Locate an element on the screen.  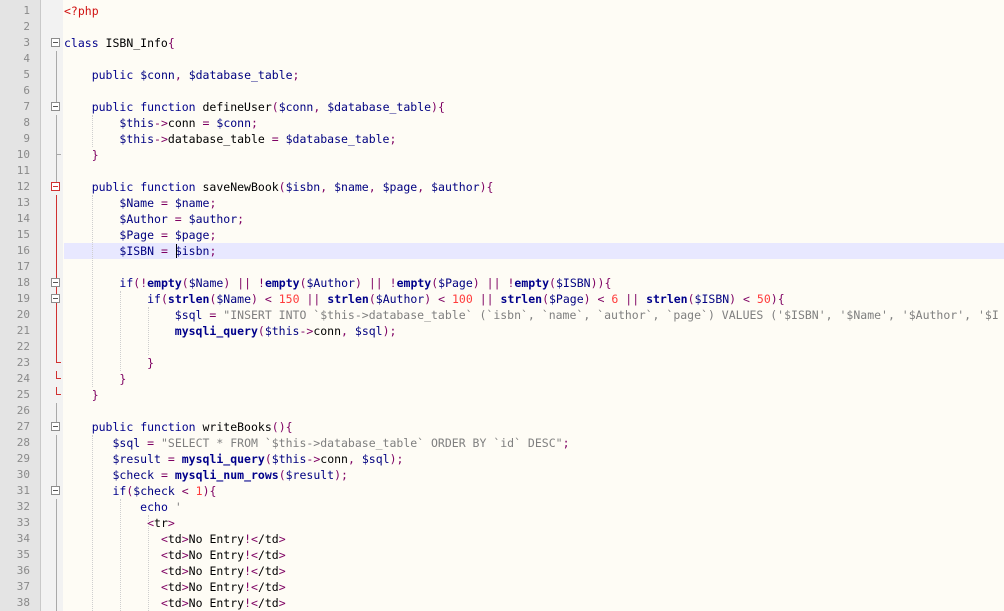
code-line-34: 34 <td>No Entry!</td> is located at coordinates (502, 539).